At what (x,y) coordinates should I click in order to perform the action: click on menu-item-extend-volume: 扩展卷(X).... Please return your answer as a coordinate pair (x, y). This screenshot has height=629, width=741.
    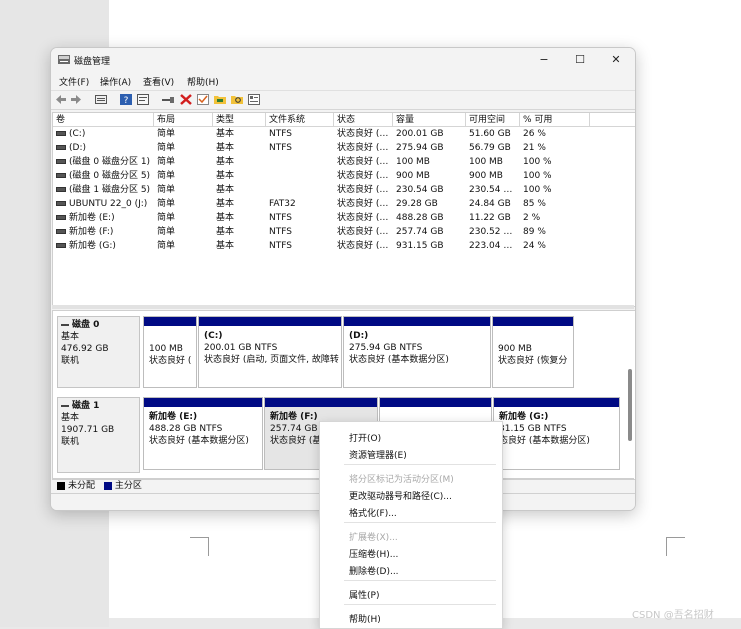
    Looking at the image, I should click on (373, 536).